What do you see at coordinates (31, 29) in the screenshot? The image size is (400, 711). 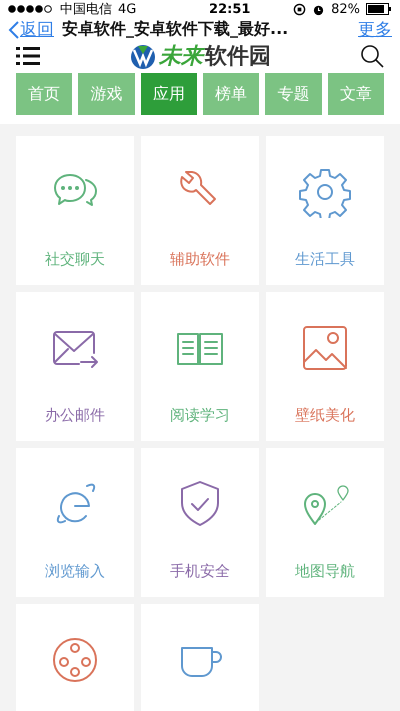 I see `back-link: 返回` at bounding box center [31, 29].